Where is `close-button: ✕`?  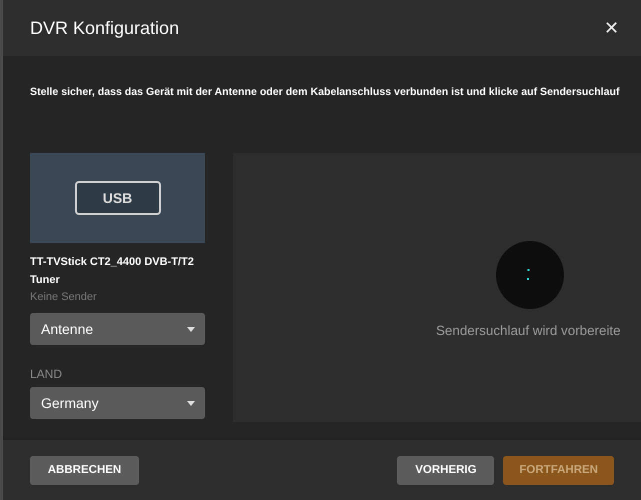 close-button: ✕ is located at coordinates (611, 28).